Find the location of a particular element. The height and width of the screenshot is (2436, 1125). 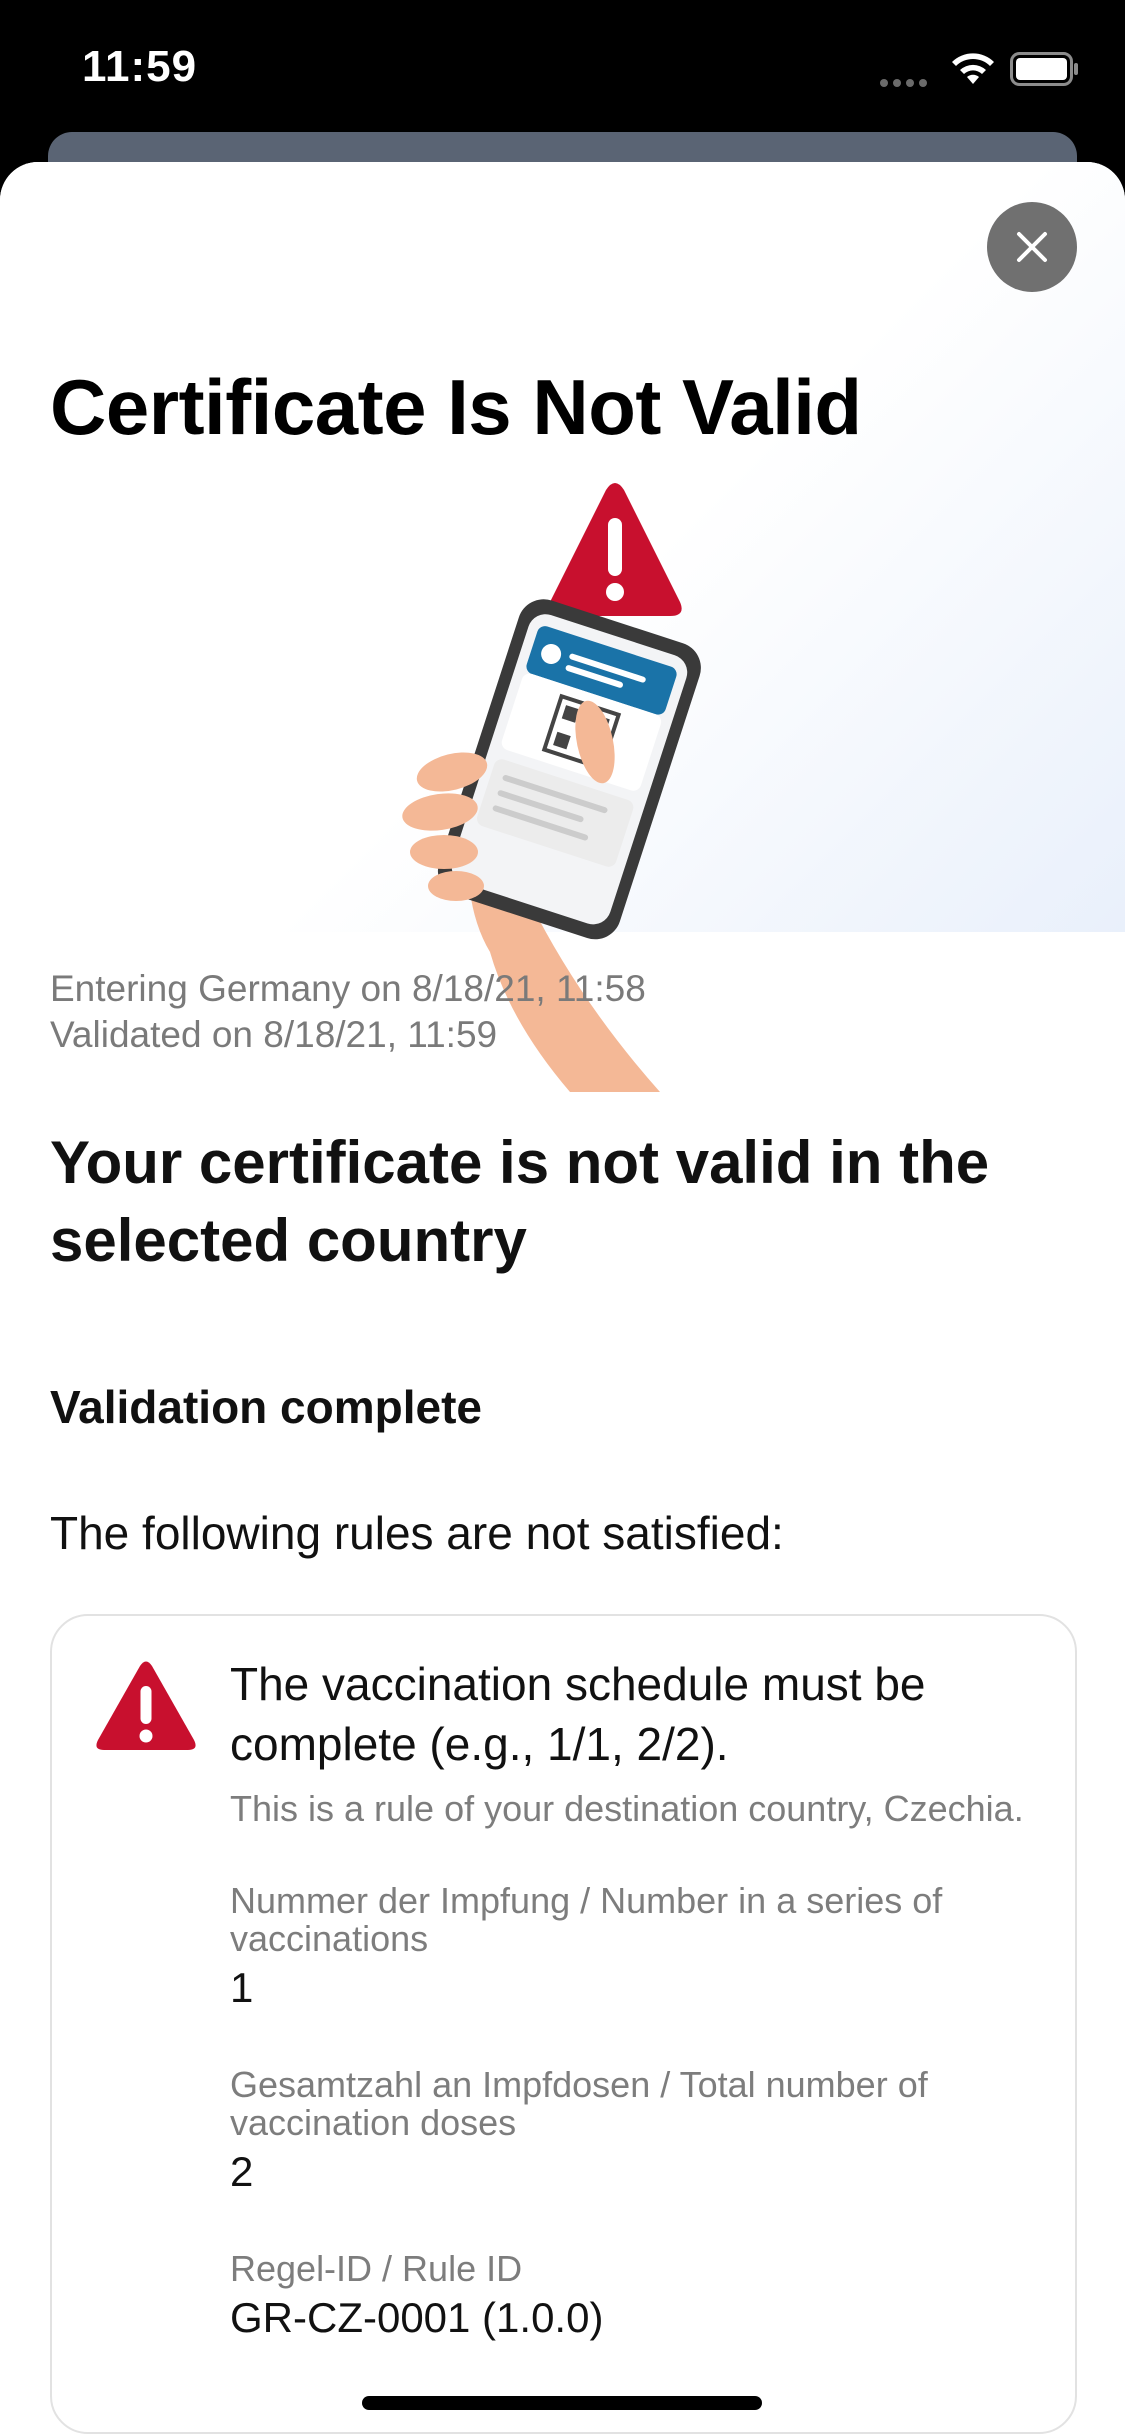

entering-info: Entering Germany on 8/18/21, 11:58 is located at coordinates (348, 988).